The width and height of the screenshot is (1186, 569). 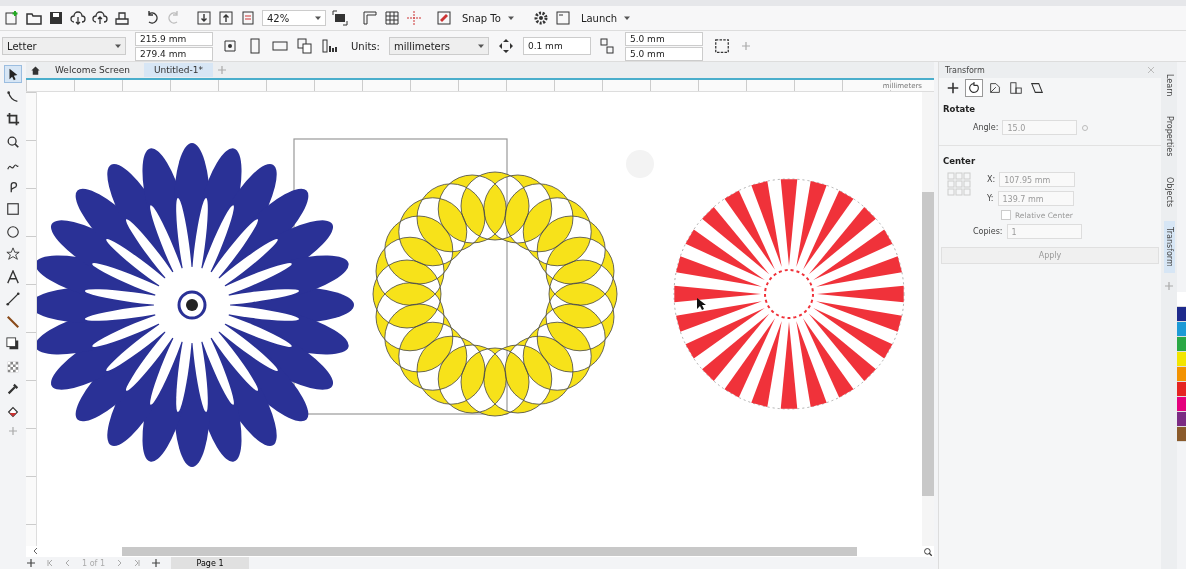 I want to click on duplicate-horizontal-field: 5.0 mm, so click(x=663, y=38).